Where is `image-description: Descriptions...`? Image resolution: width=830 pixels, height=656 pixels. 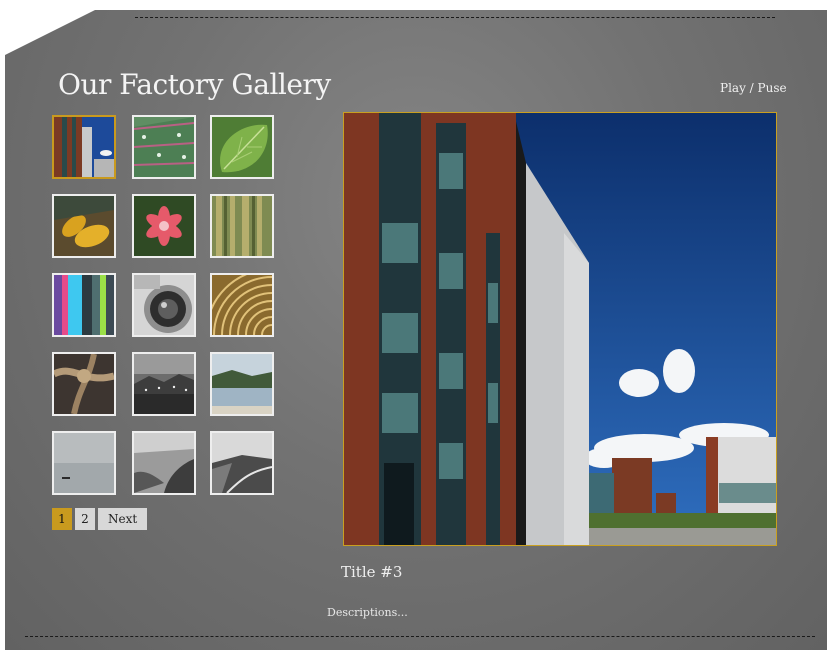 image-description: Descriptions... is located at coordinates (367, 612).